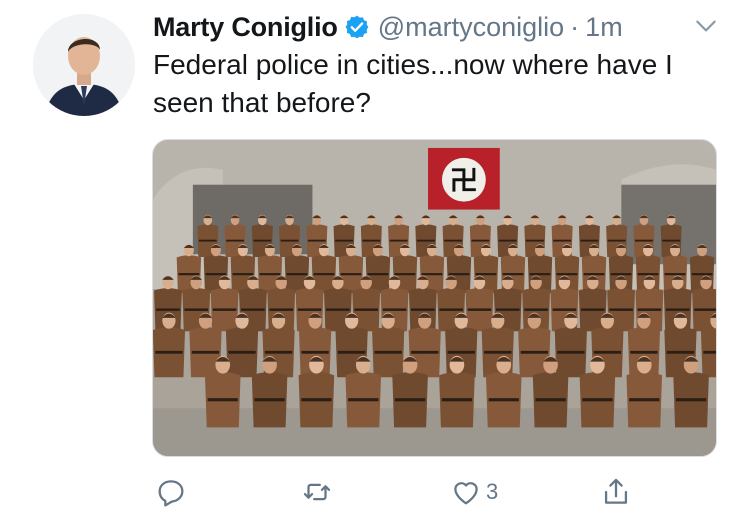 The width and height of the screenshot is (750, 520). Describe the element at coordinates (604, 27) in the screenshot. I see `timestamp: 1m` at that location.